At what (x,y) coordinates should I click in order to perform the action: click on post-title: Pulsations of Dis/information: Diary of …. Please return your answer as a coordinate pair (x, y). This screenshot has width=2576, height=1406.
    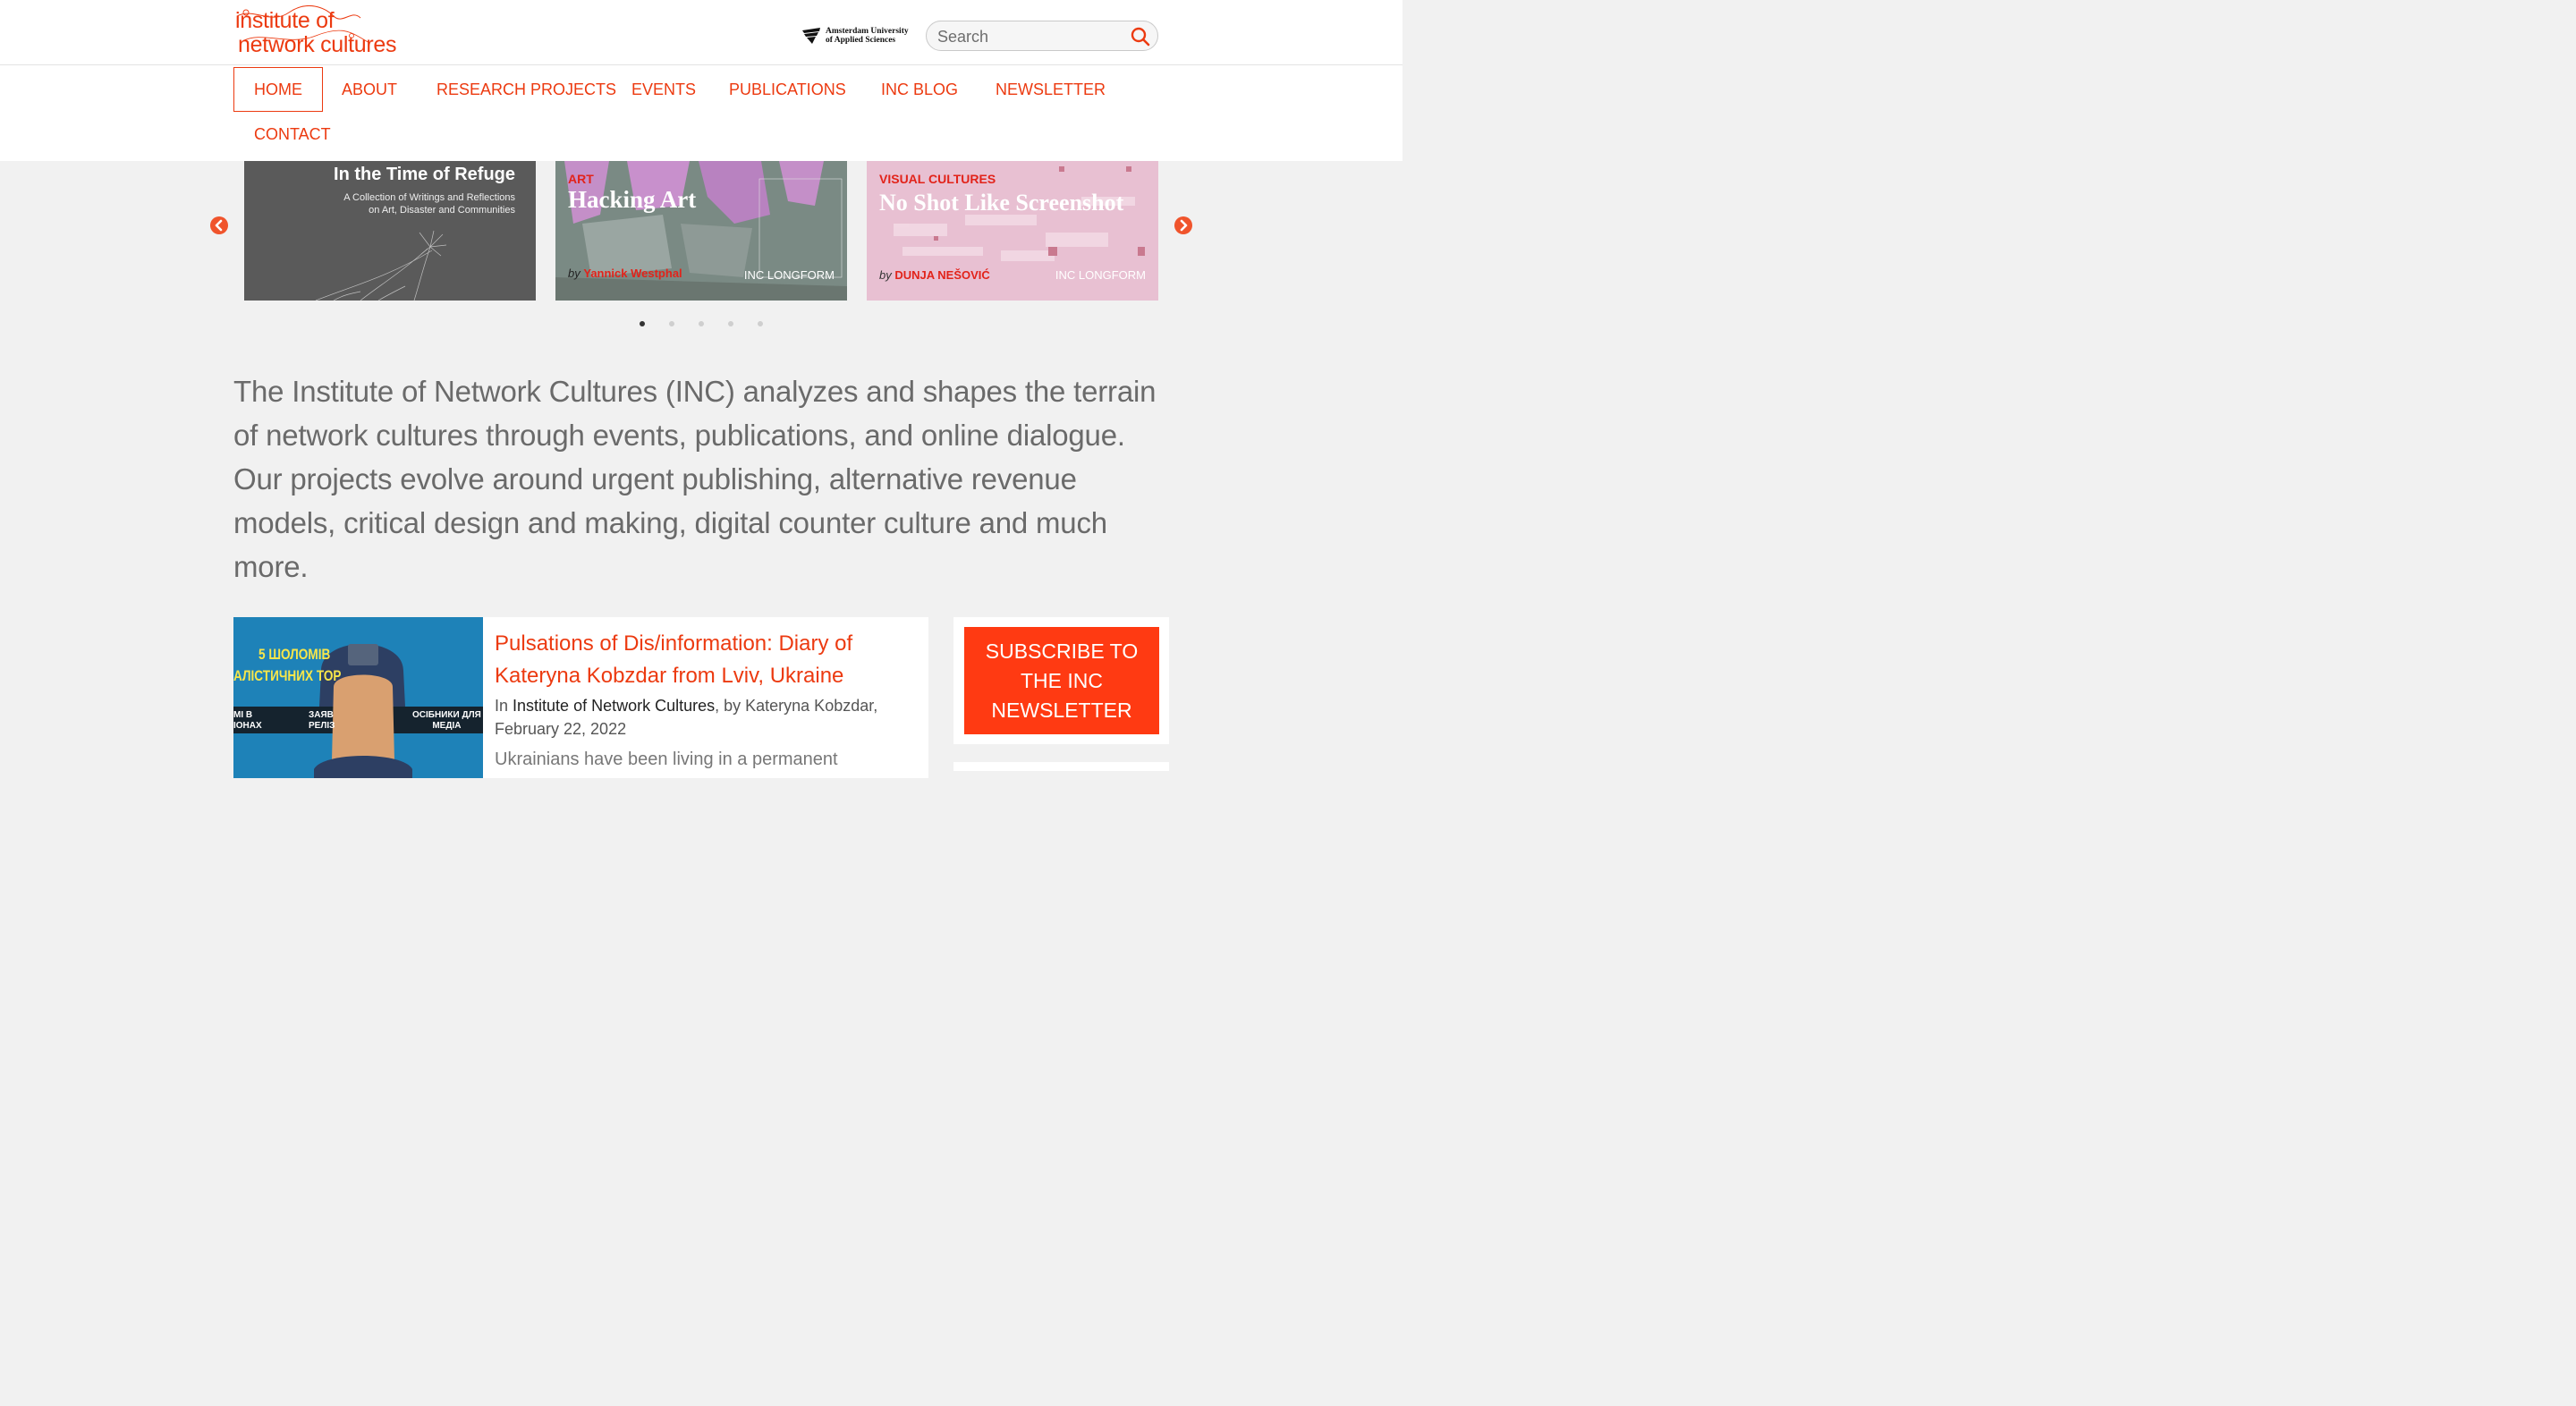
    Looking at the image, I should click on (705, 660).